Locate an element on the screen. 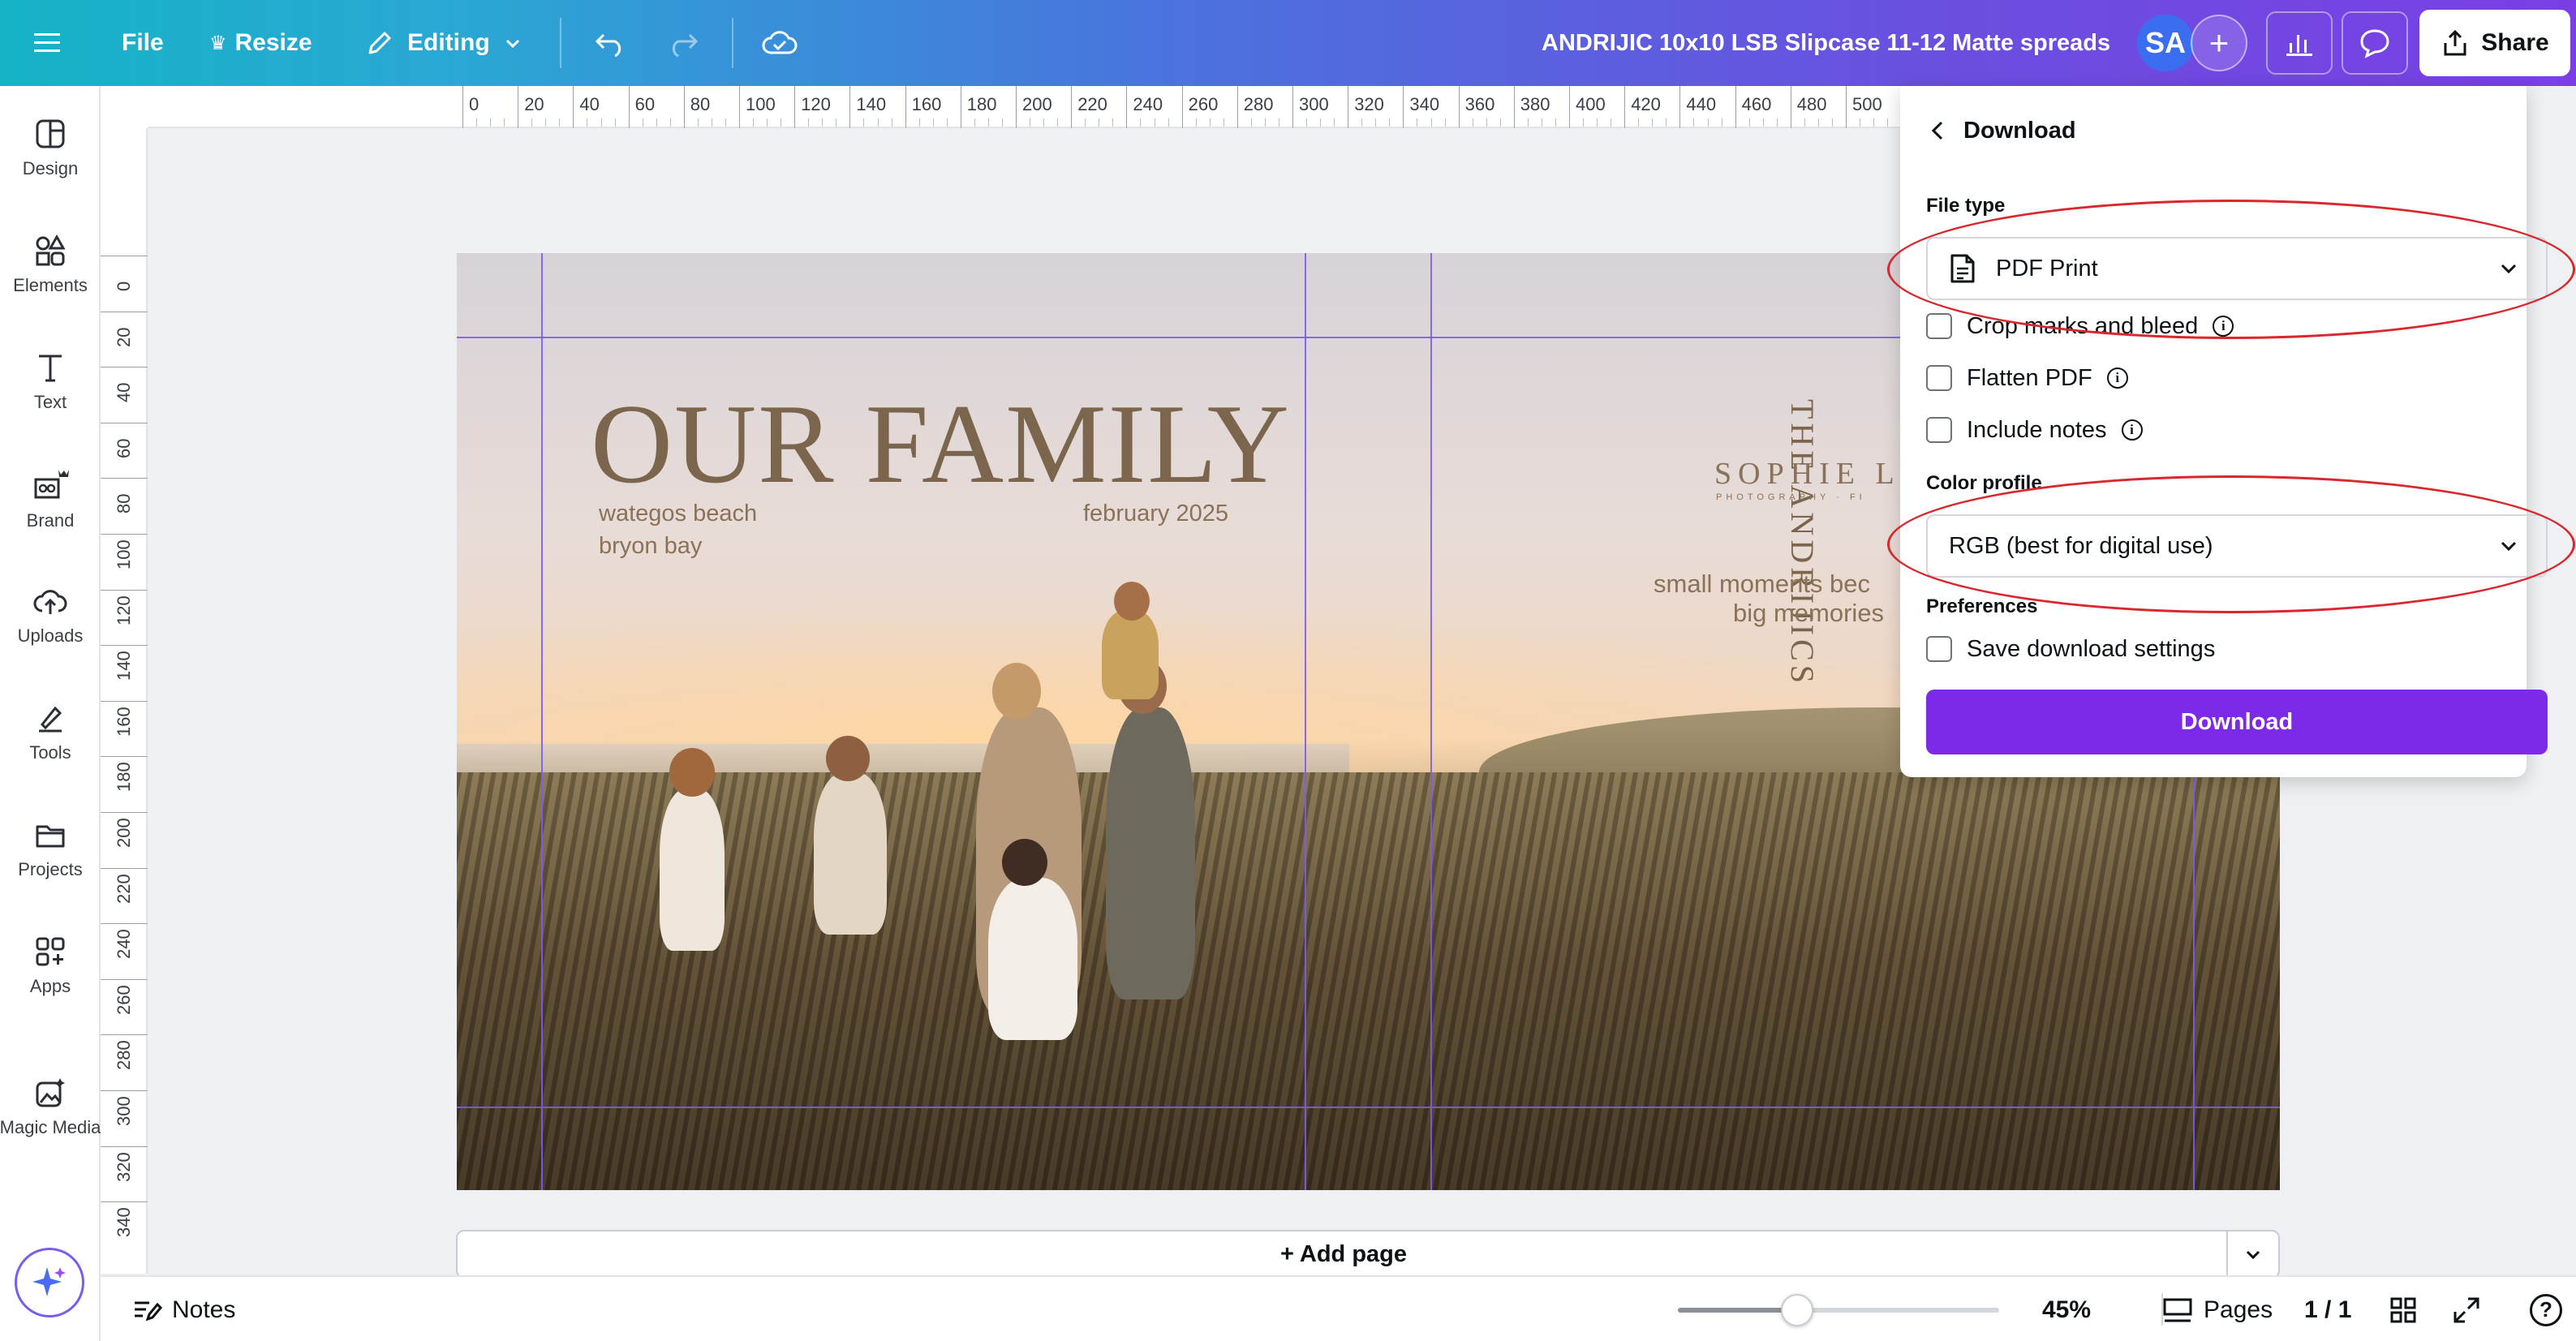 Image resolution: width=2576 pixels, height=1341 pixels. pages-button: Pages is located at coordinates (2217, 1309).